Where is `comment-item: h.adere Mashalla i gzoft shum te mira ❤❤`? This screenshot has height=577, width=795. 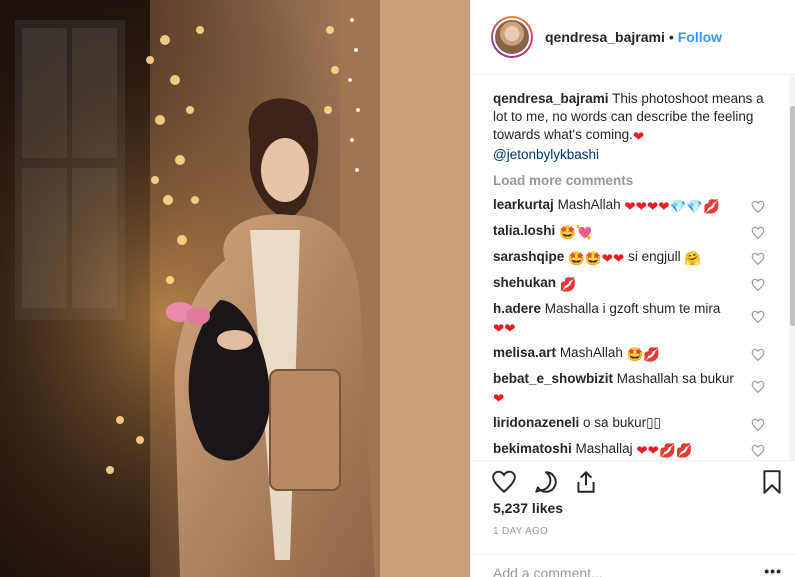 comment-item: h.adere Mashalla i gzoft shum te mira ❤❤ is located at coordinates (630, 319).